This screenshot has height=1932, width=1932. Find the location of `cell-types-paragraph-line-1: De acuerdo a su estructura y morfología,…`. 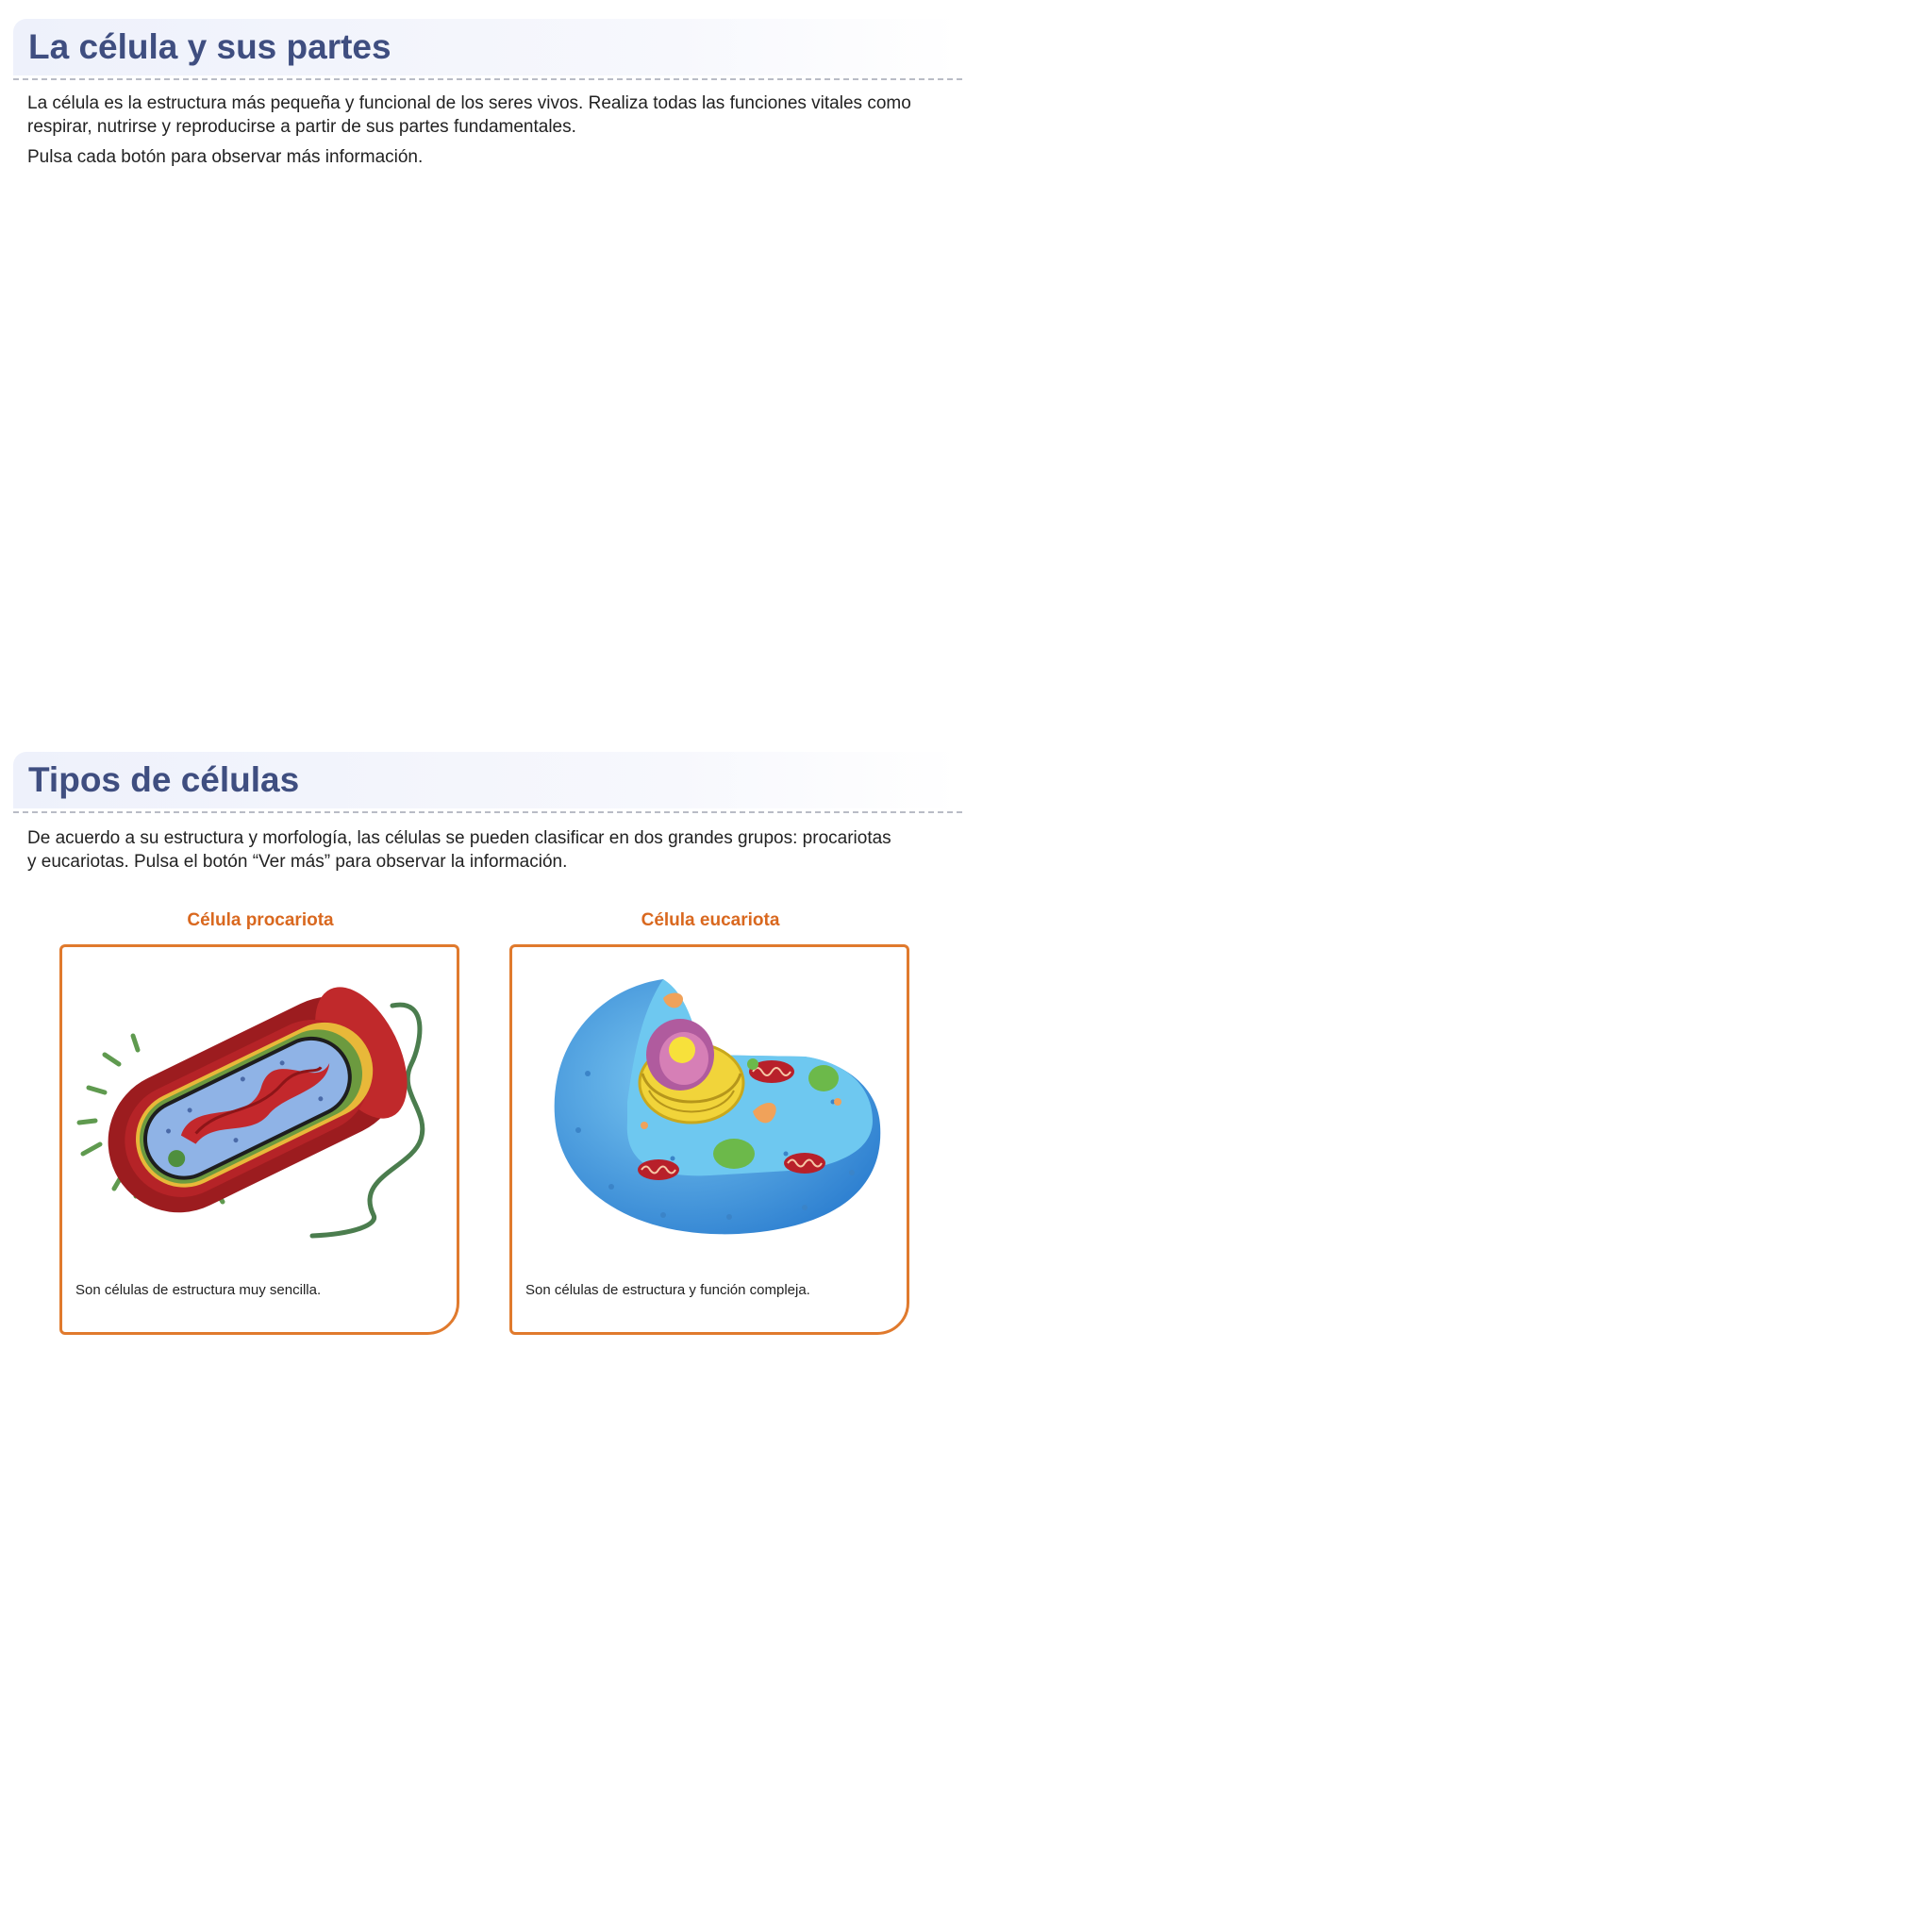

cell-types-paragraph-line-1: De acuerdo a su estructura y morfología,… is located at coordinates (459, 838).